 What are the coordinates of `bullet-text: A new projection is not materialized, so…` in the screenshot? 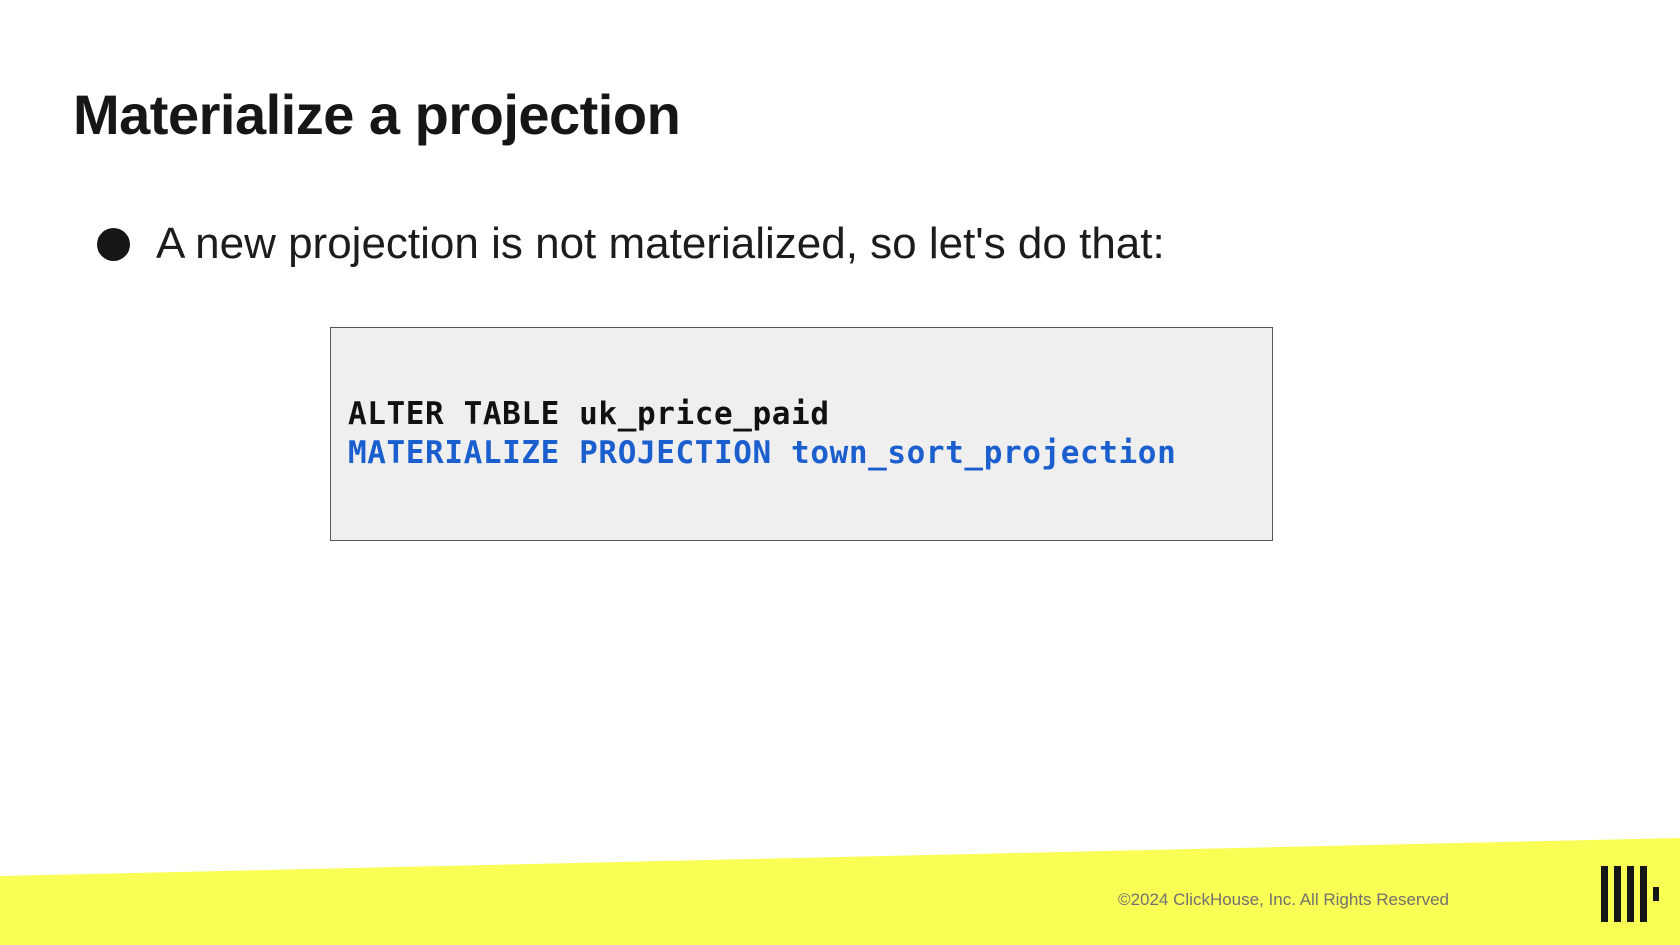 It's located at (660, 243).